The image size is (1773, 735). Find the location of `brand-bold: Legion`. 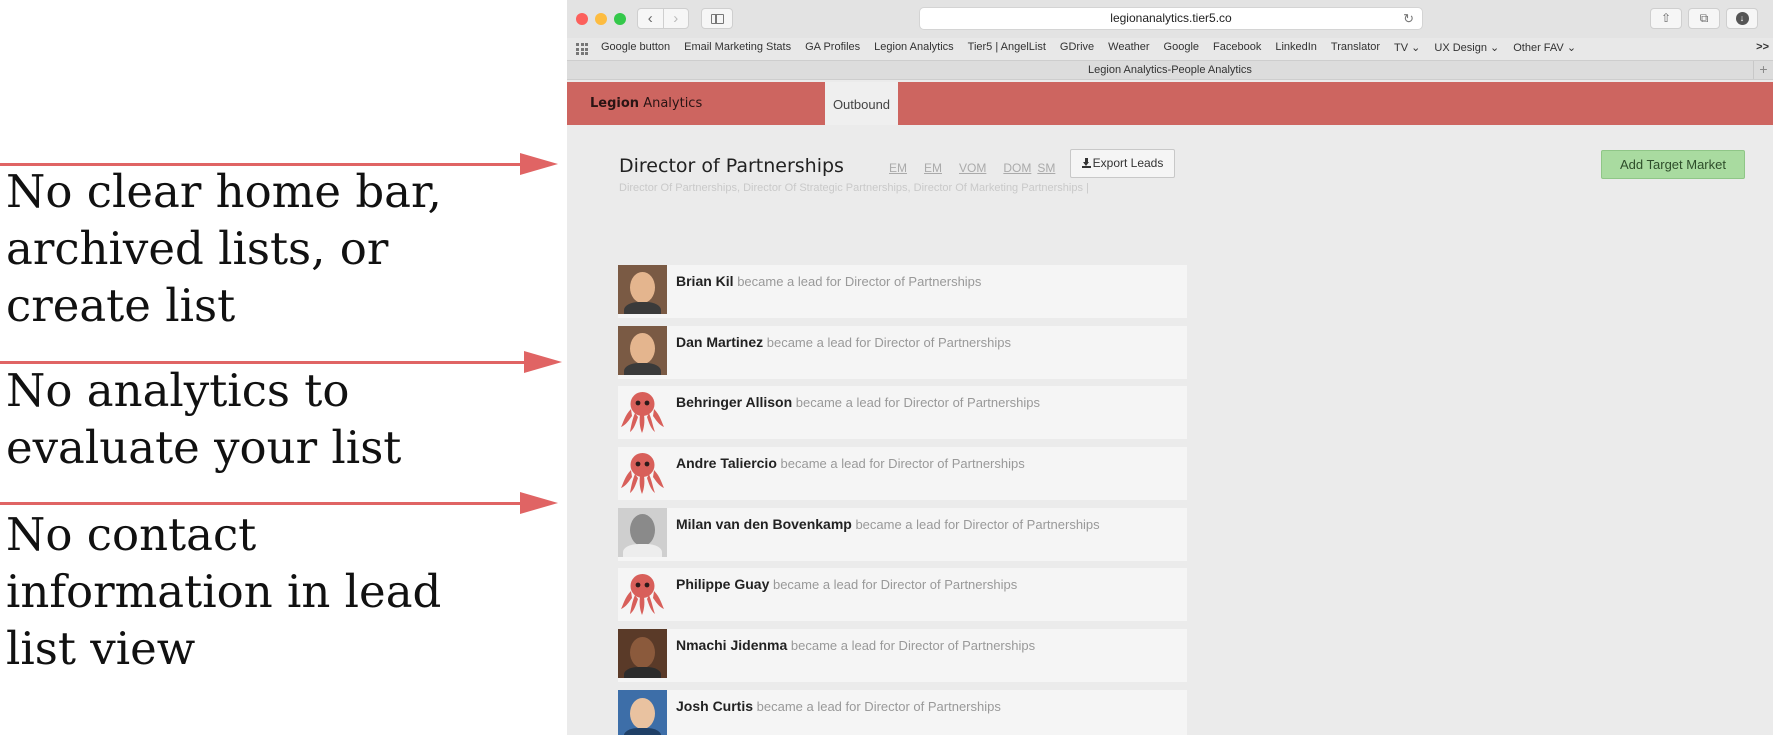

brand-bold: Legion is located at coordinates (615, 103).